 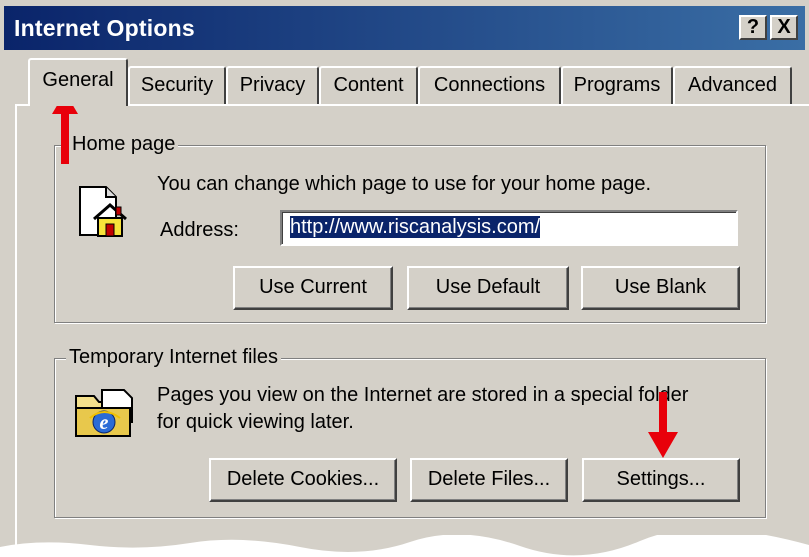 I want to click on temp-files-description-line2: for quick viewing later., so click(x=255, y=422).